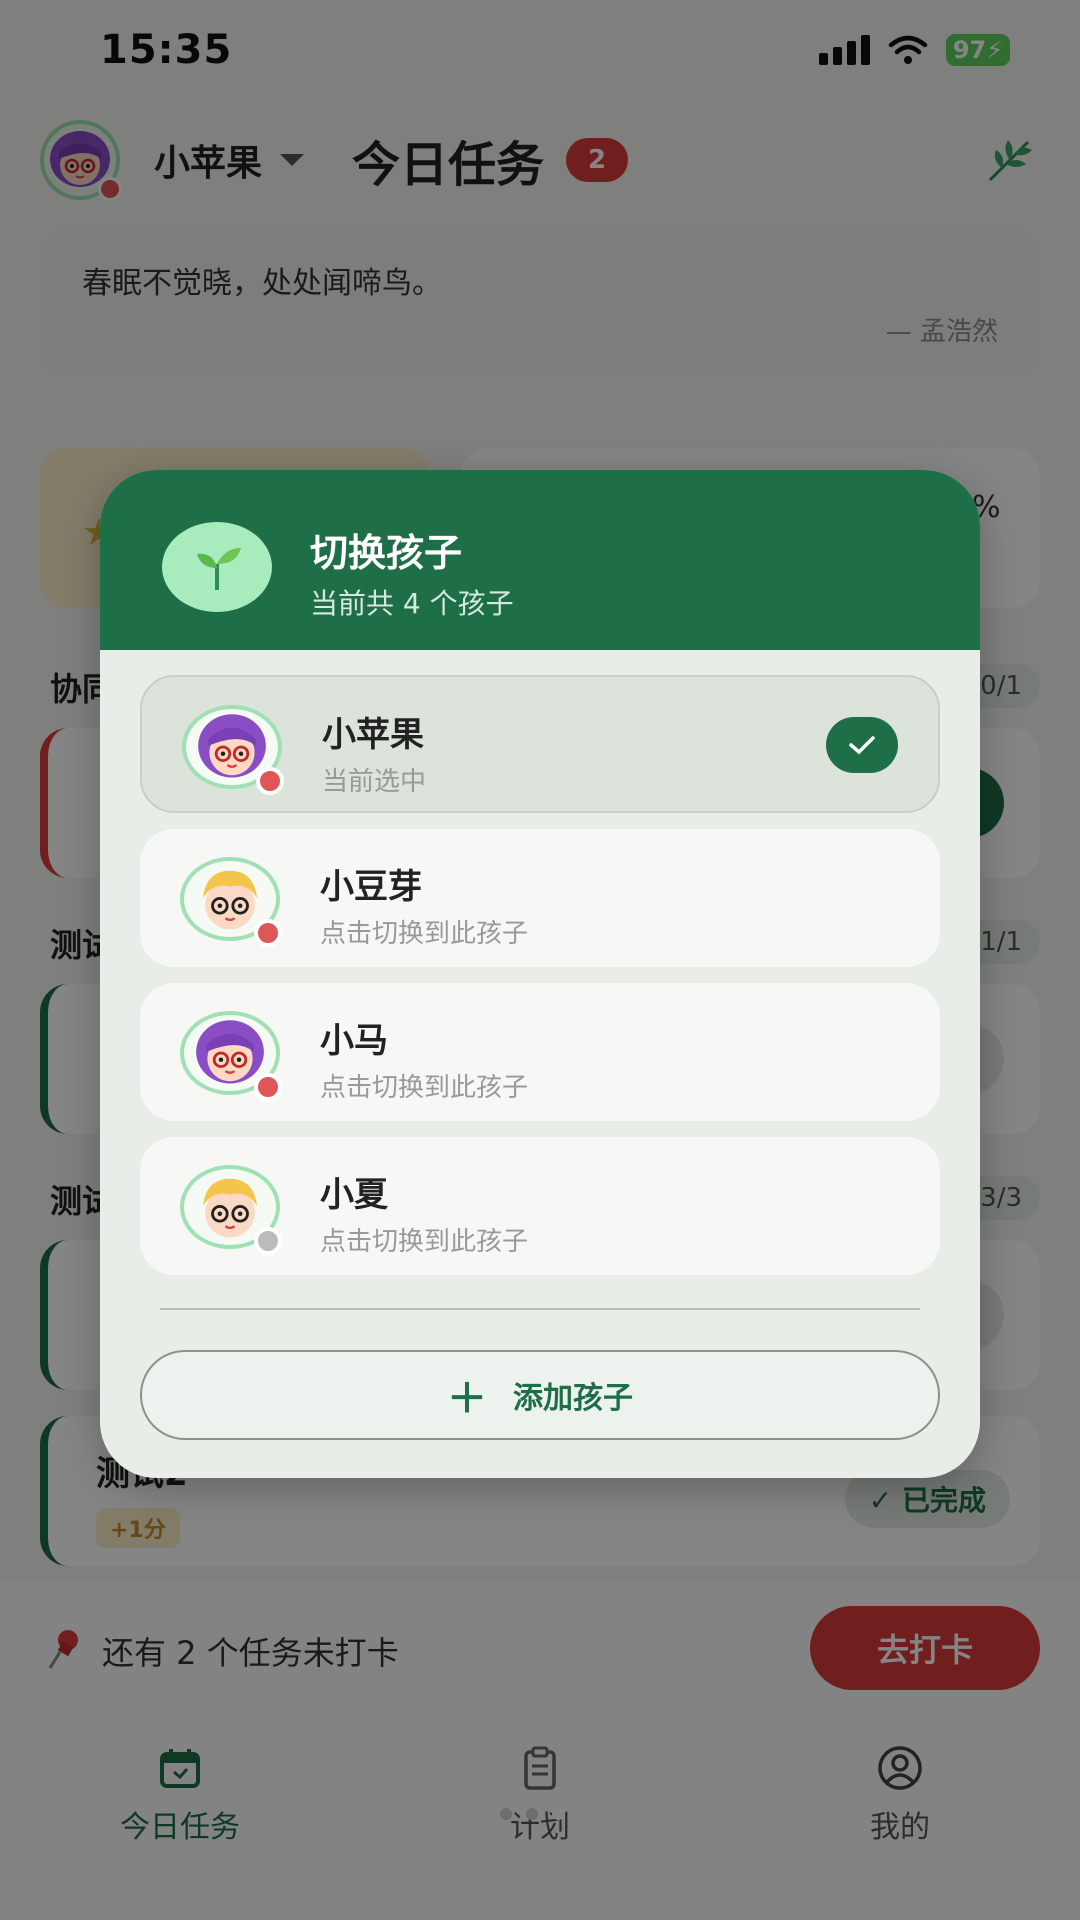 The image size is (1080, 1920). I want to click on child-name: 小豆芽, so click(371, 887).